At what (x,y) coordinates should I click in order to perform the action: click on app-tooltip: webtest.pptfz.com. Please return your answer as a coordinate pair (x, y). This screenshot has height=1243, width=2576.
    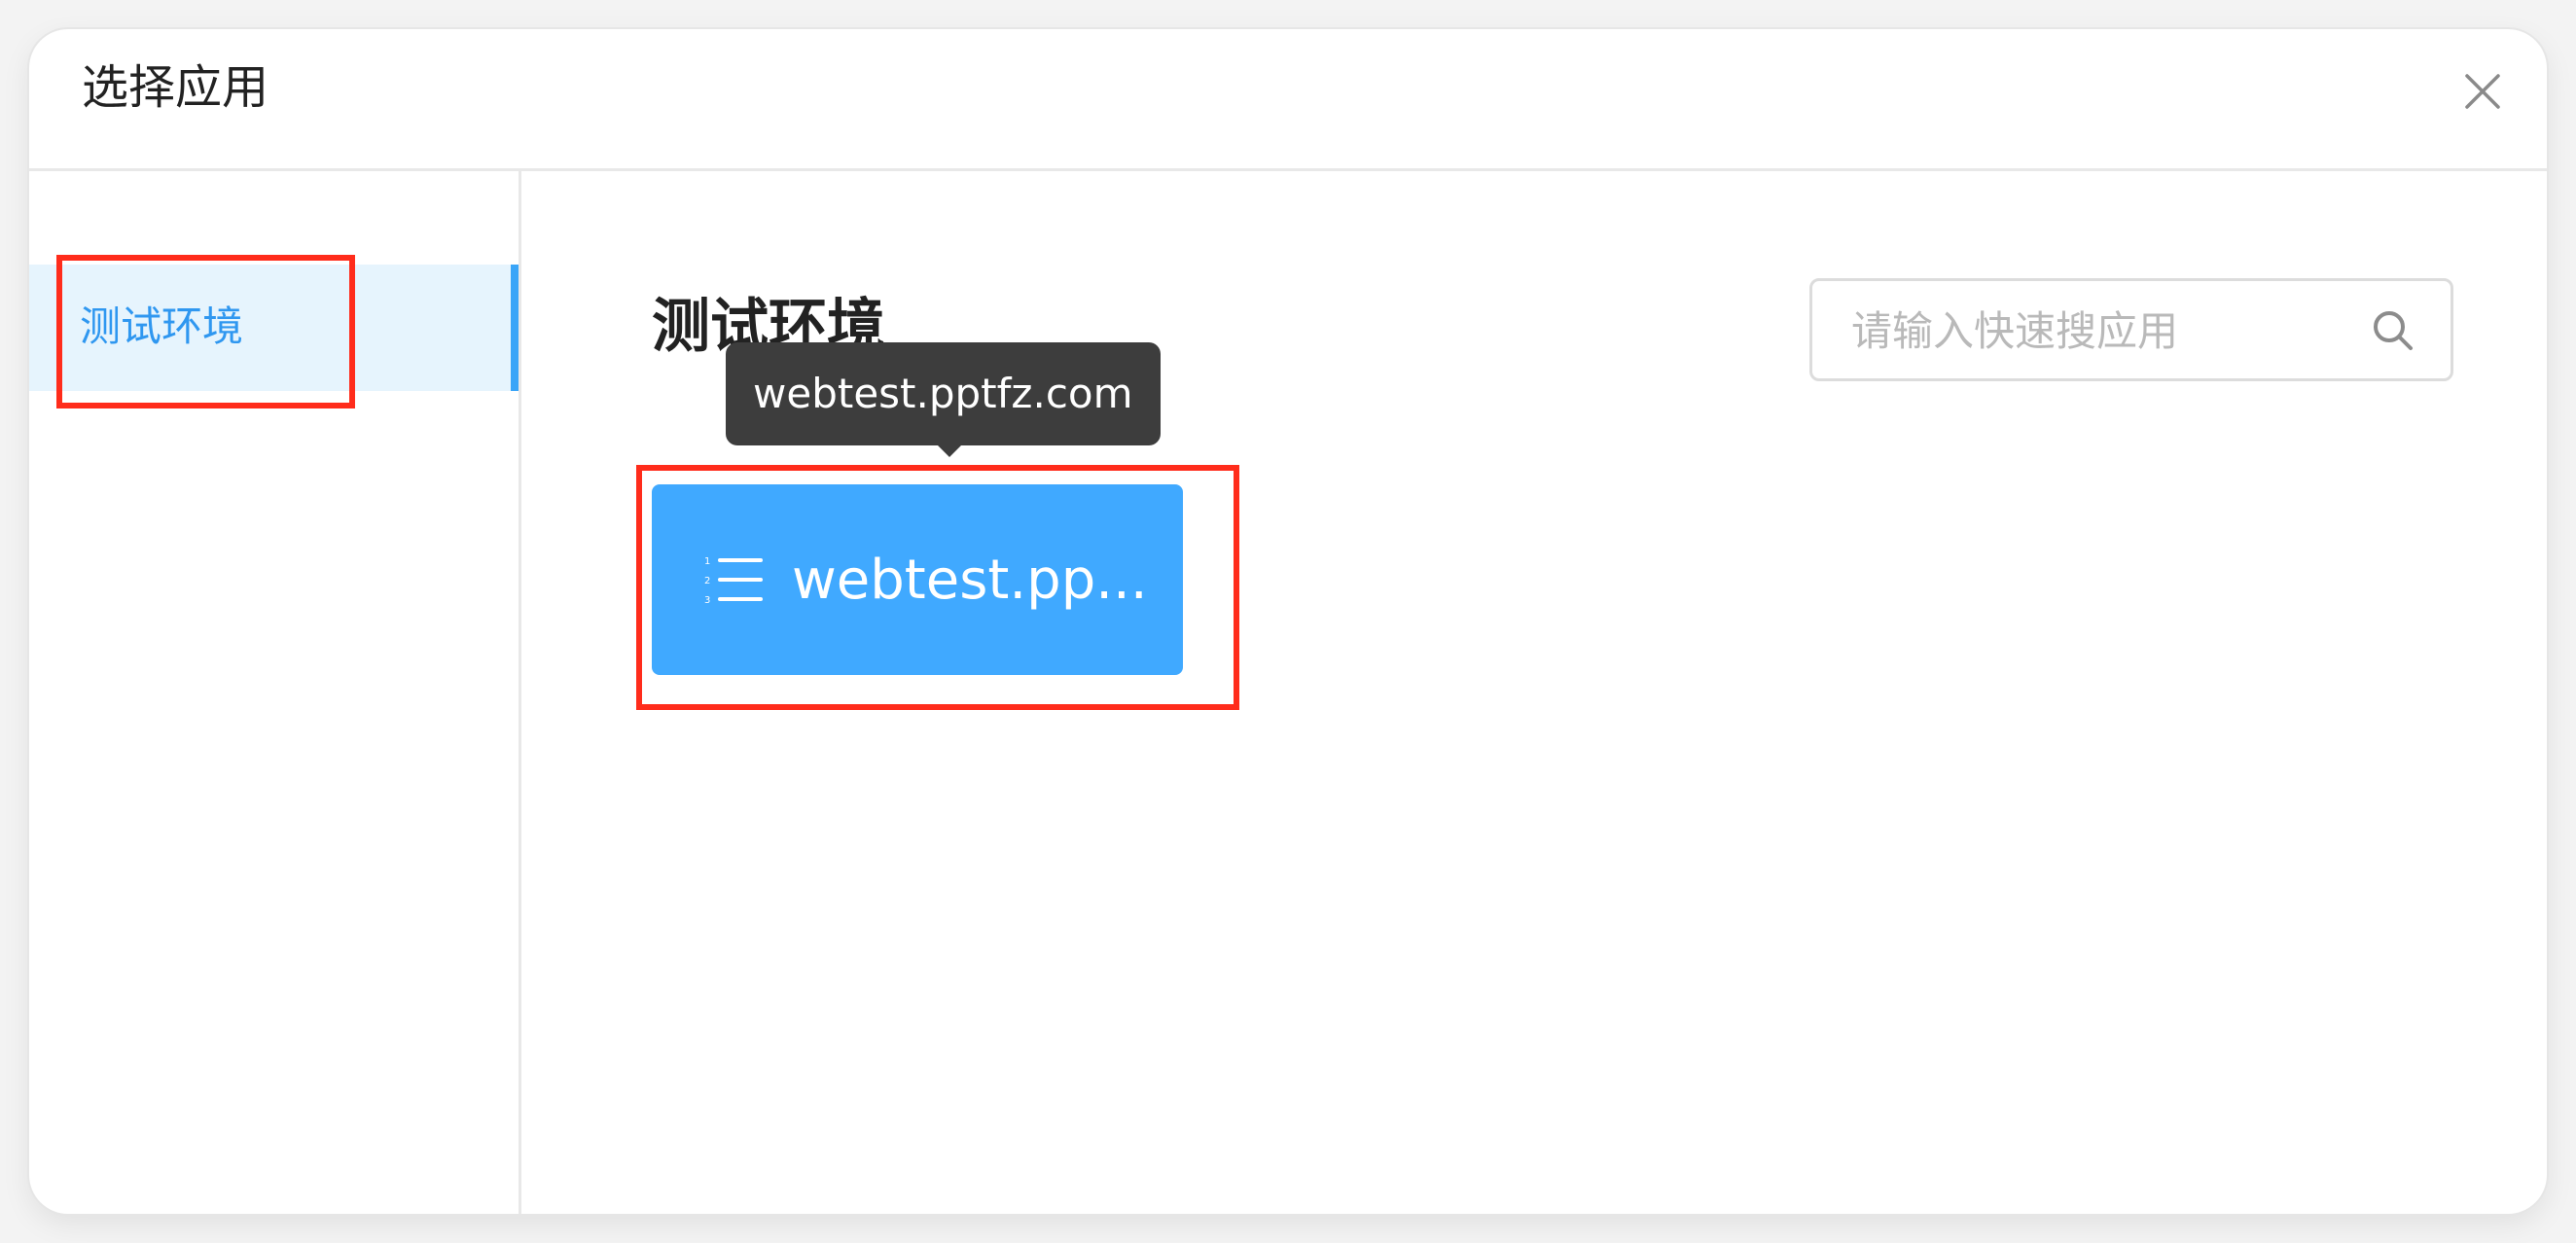
    Looking at the image, I should click on (943, 394).